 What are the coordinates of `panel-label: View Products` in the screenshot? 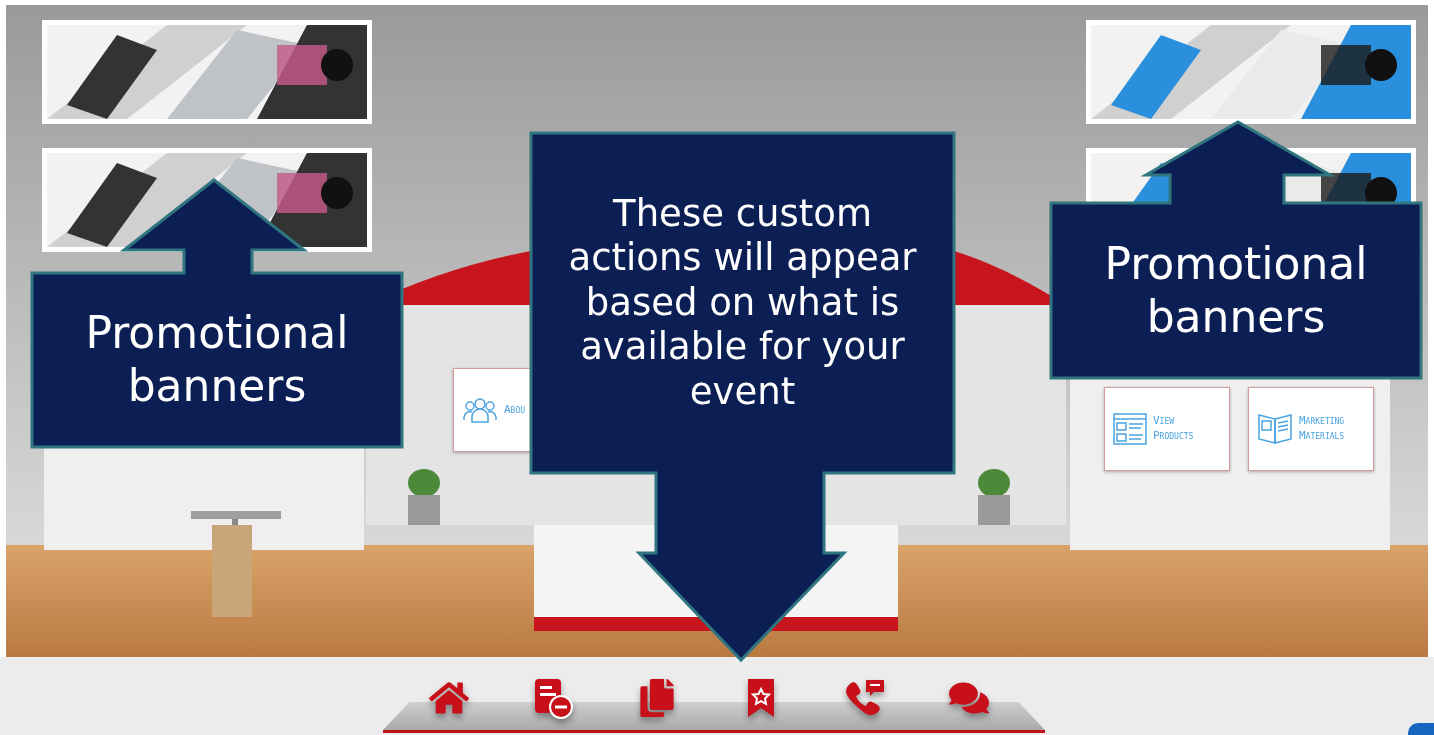 It's located at (1173, 429).